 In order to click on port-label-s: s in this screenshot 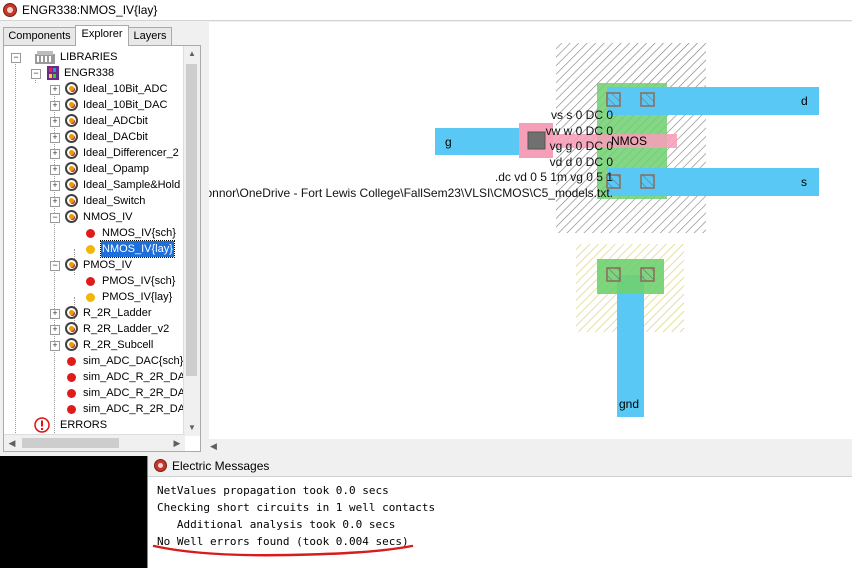, I will do `click(804, 182)`.